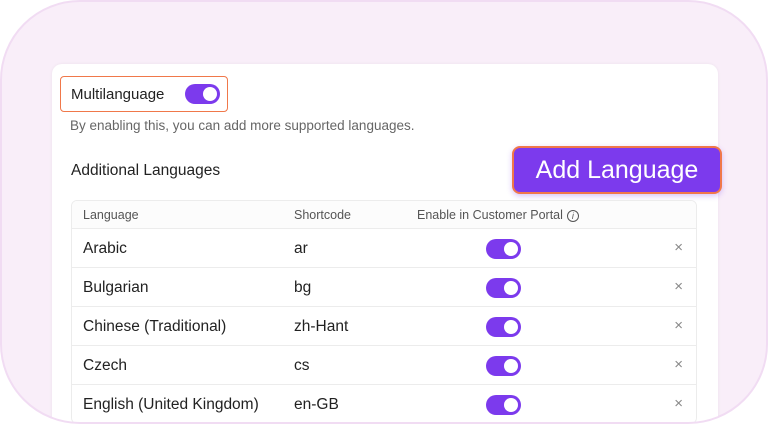 This screenshot has height=424, width=768. Describe the element at coordinates (155, 326) in the screenshot. I see `language-name: Chinese (Traditional)` at that location.